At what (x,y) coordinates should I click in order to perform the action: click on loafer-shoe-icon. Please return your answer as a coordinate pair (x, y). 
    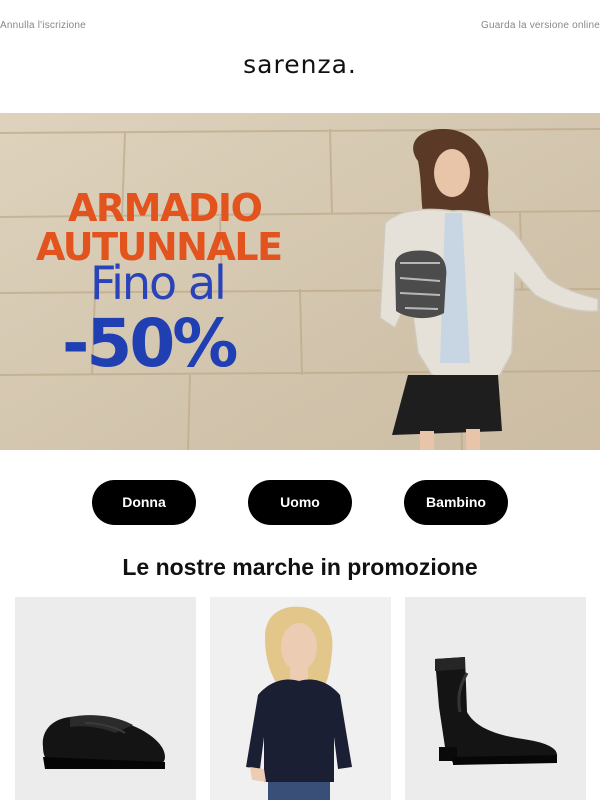
    Looking at the image, I should click on (103, 742).